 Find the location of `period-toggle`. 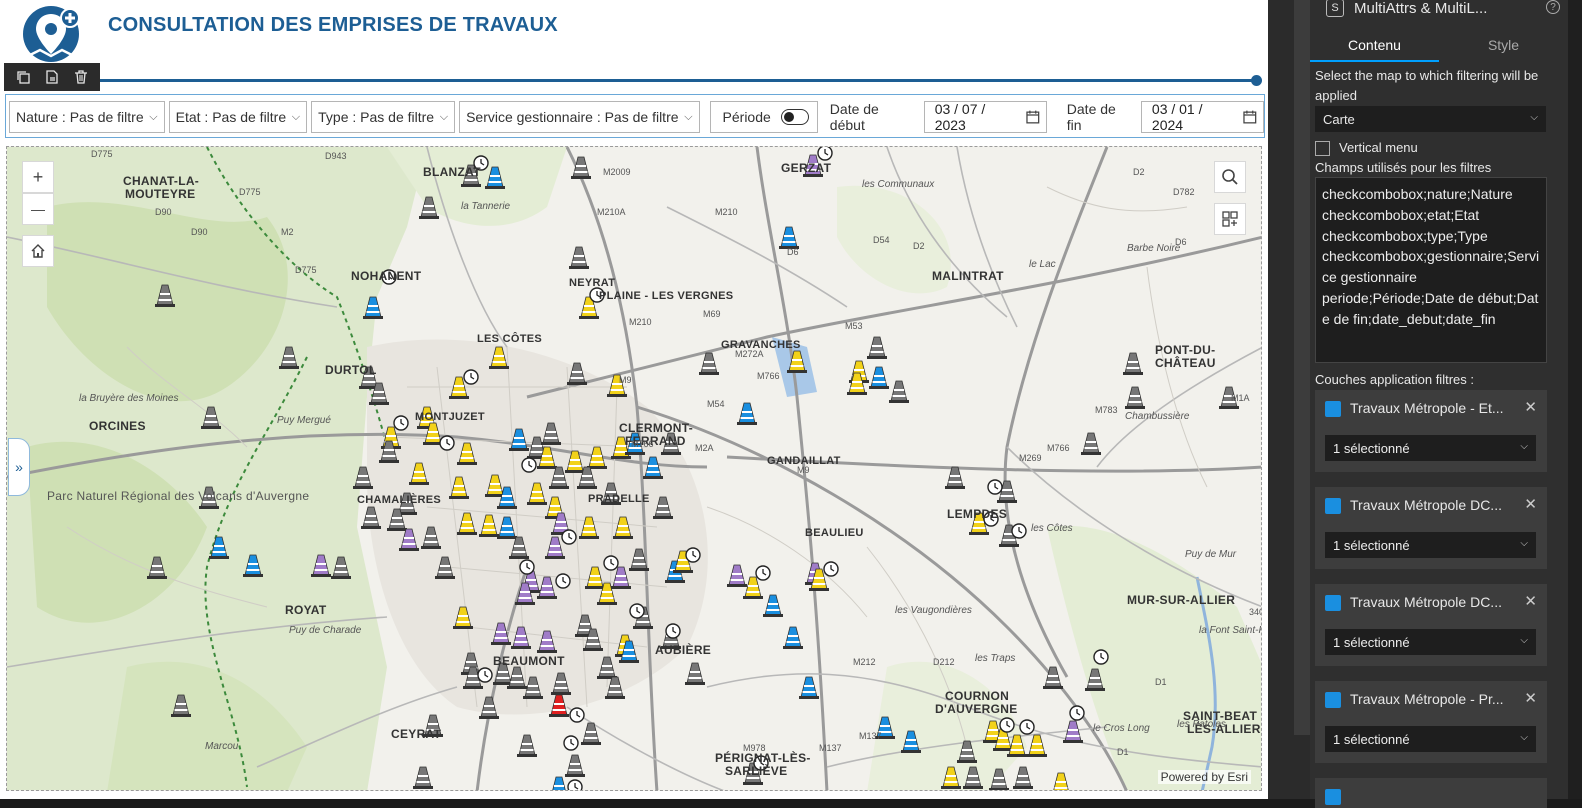

period-toggle is located at coordinates (794, 117).